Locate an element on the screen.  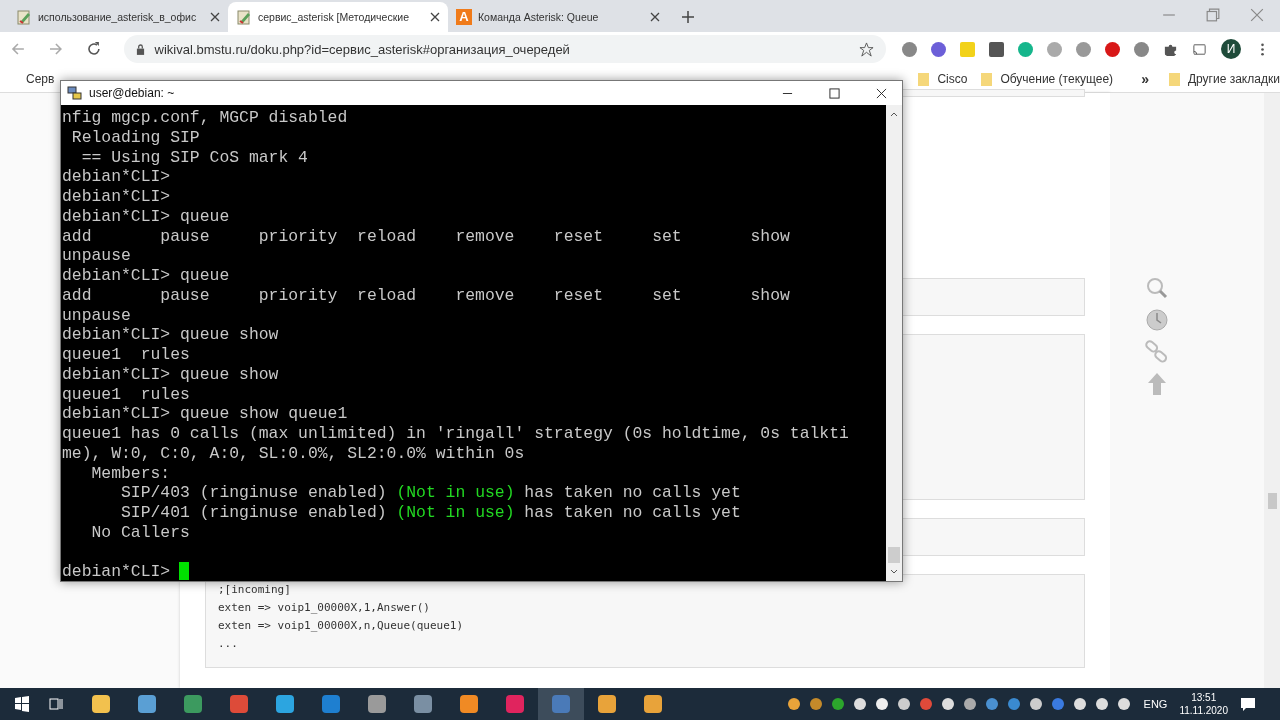
text-cursor is located at coordinates (184, 571).